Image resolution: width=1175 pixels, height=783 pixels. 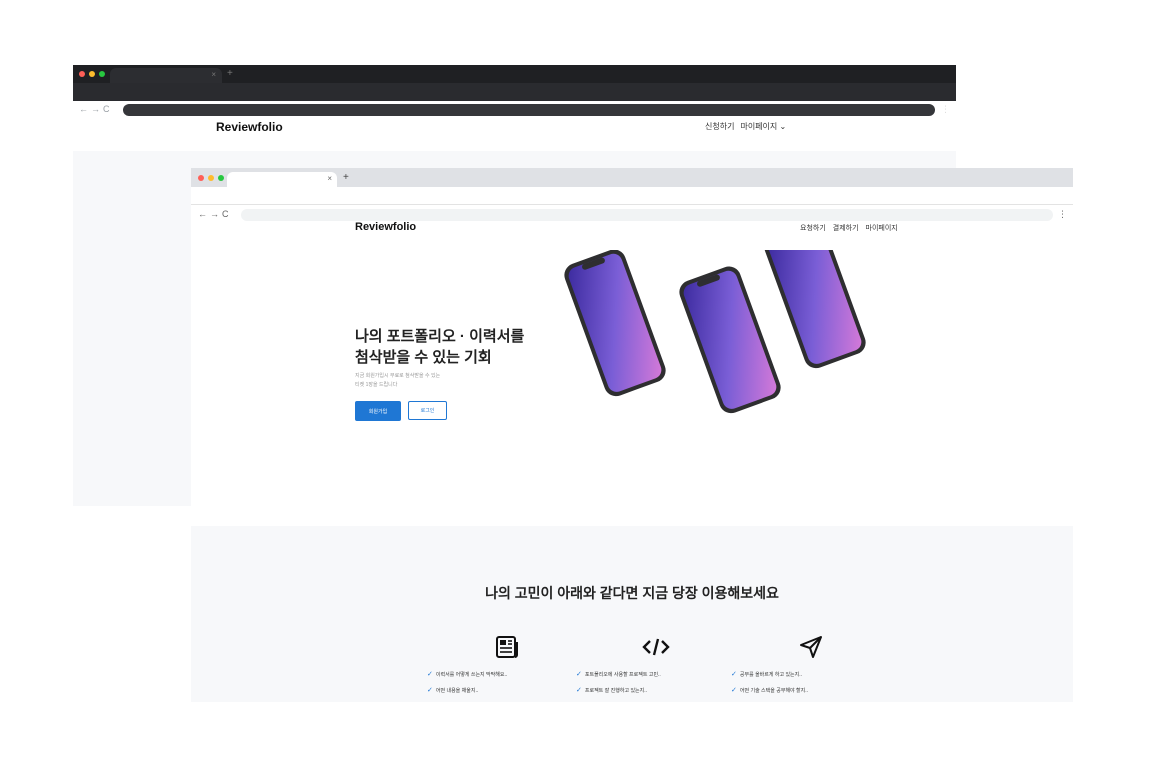 I want to click on concern-item: ✓ 어떤 기술 스택을 공부해야 할지.., so click(x=770, y=690).